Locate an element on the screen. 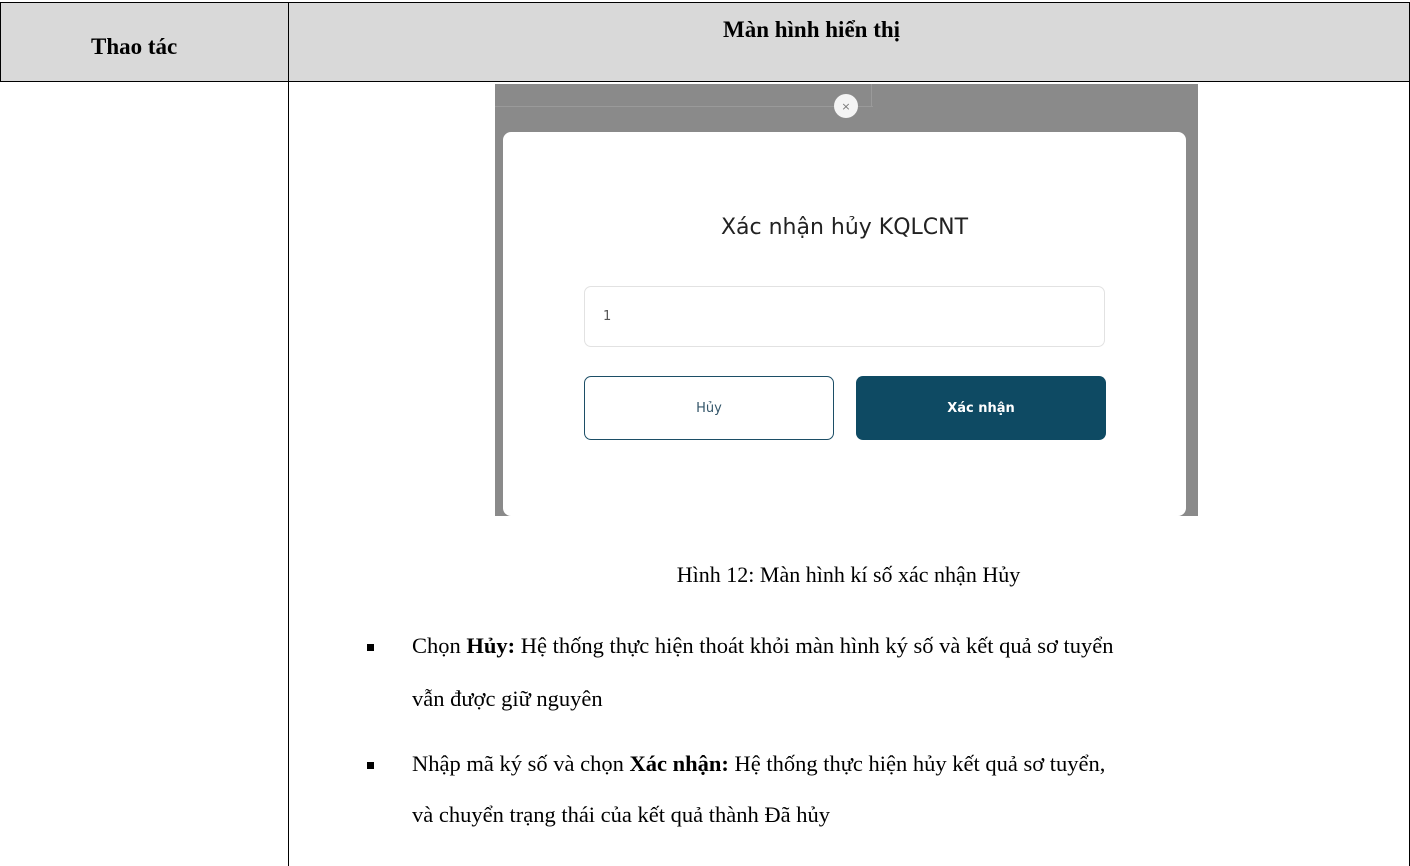  table-column-divider is located at coordinates (288, 434).